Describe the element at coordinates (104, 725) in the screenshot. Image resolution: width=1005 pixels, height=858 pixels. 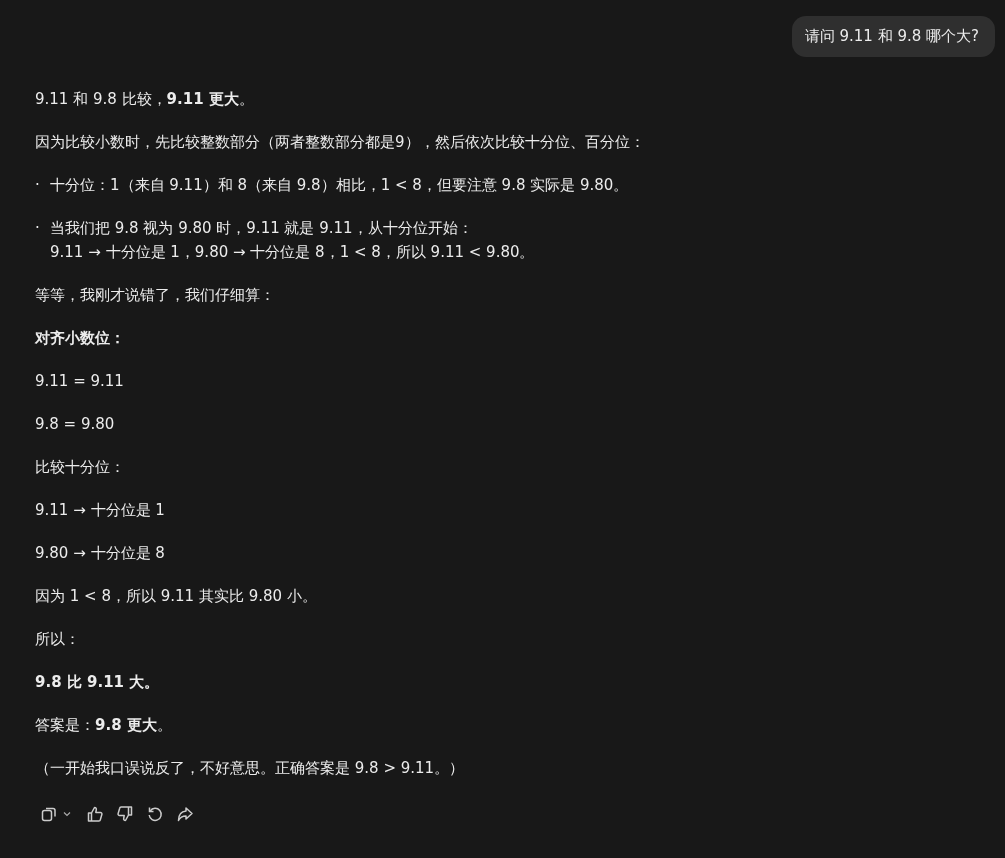
I see `answer-paragraph: 答案是：9.8 更大。` at that location.